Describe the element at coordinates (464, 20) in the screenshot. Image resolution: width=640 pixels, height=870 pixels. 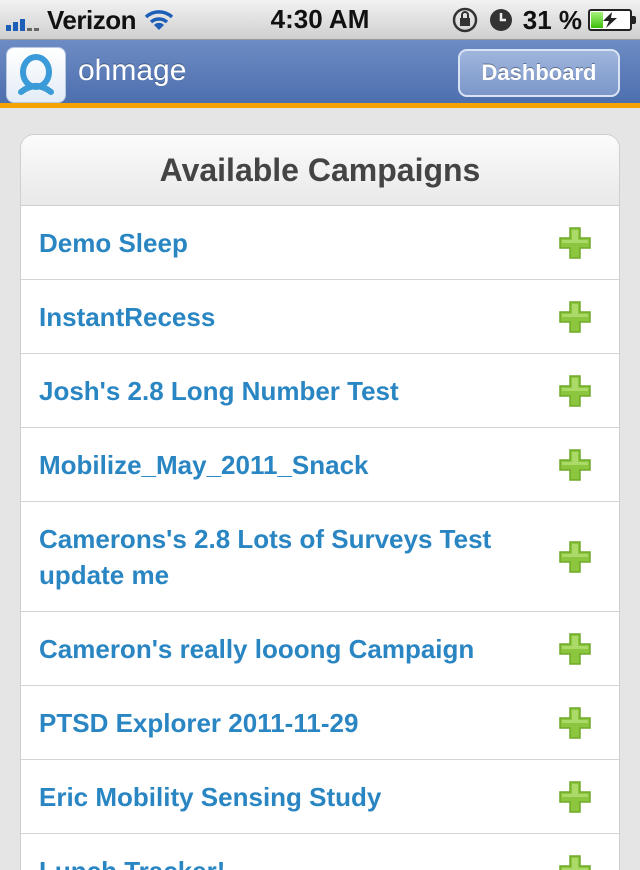
I see `rotation-lock-icon` at that location.